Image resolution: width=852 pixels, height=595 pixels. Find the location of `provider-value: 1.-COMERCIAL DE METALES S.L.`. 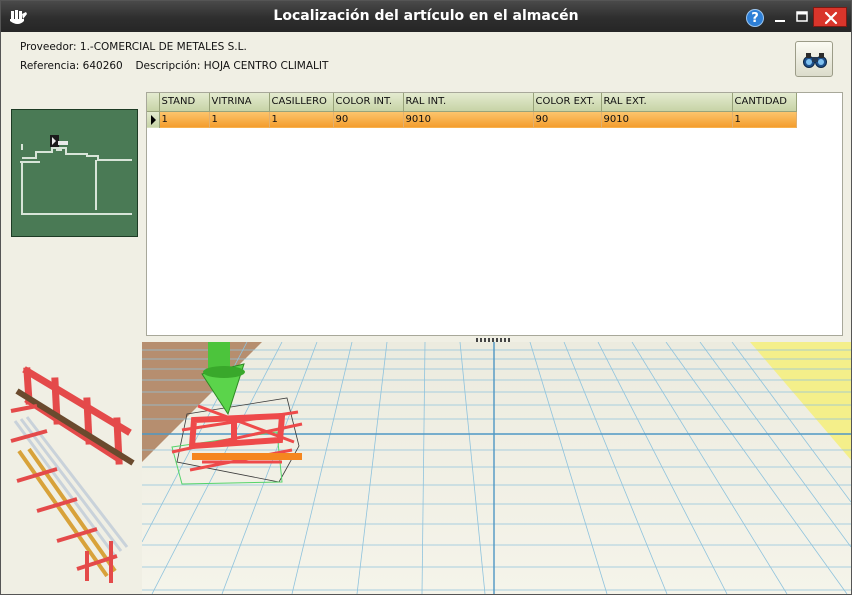

provider-value: 1.-COMERCIAL DE METALES S.L. is located at coordinates (163, 47).